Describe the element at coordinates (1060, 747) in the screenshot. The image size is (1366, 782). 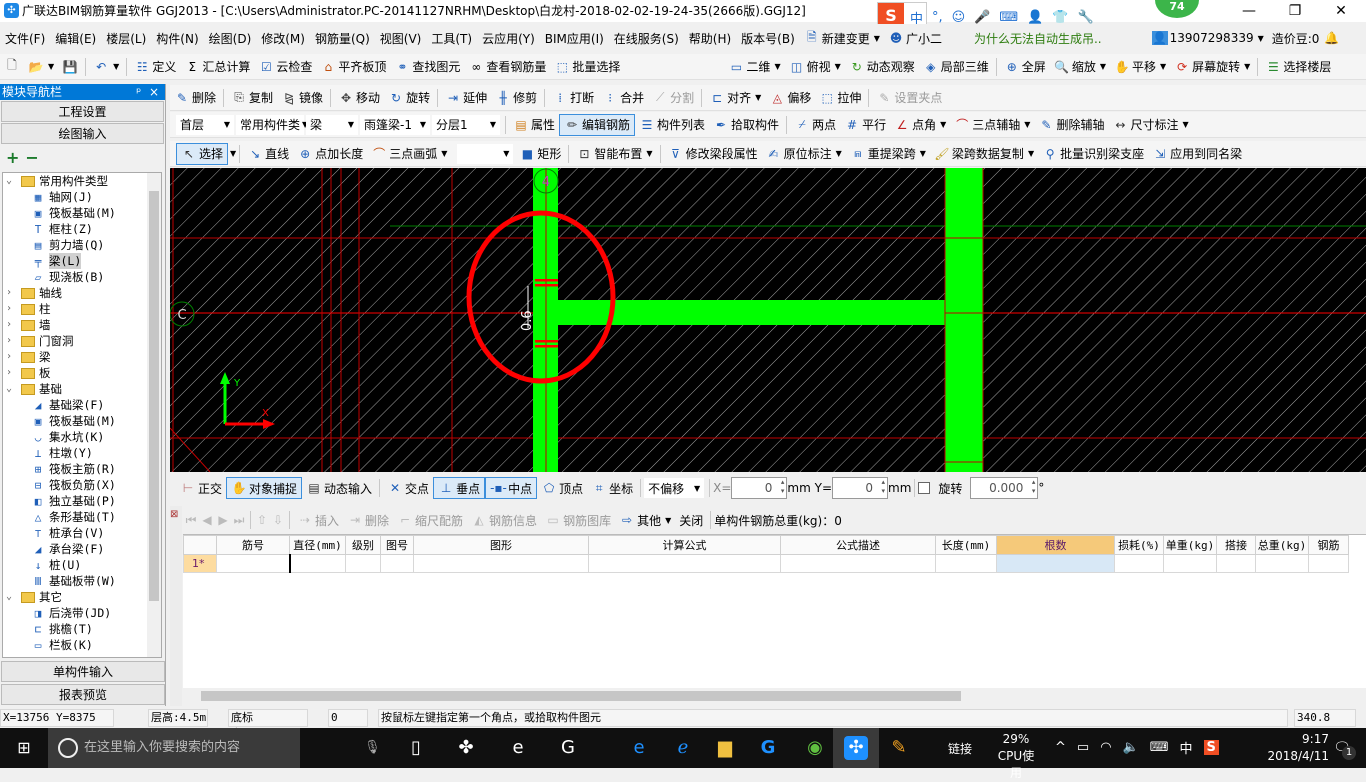
I see `tray-chevron-icon: ^` at that location.